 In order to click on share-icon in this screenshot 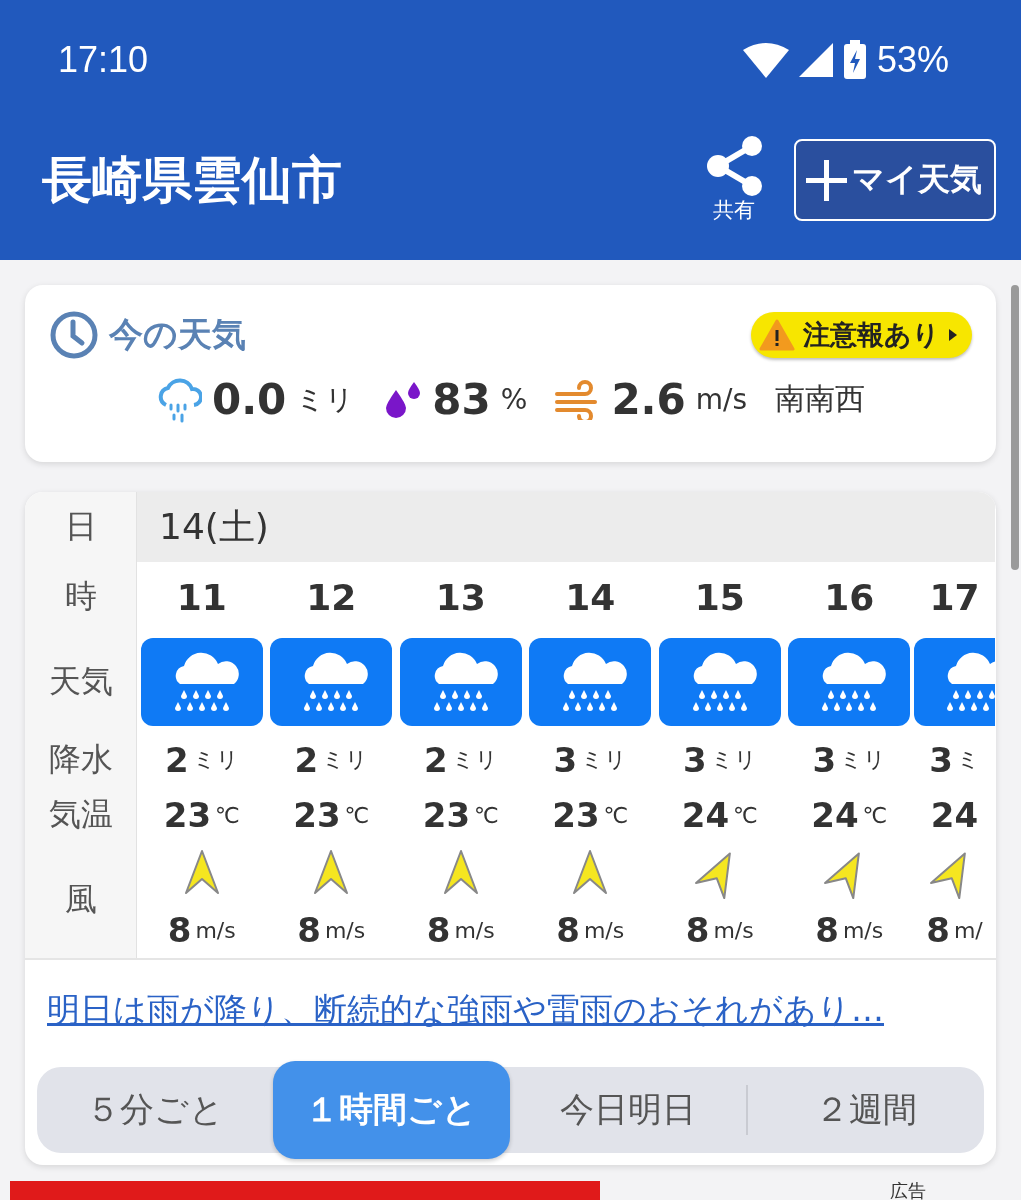, I will do `click(734, 166)`.